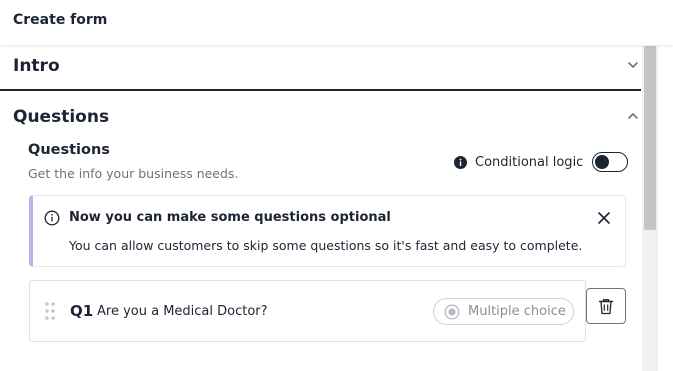  Describe the element at coordinates (133, 173) in the screenshot. I see `questions-subtitle: Get the info your business needs.` at that location.